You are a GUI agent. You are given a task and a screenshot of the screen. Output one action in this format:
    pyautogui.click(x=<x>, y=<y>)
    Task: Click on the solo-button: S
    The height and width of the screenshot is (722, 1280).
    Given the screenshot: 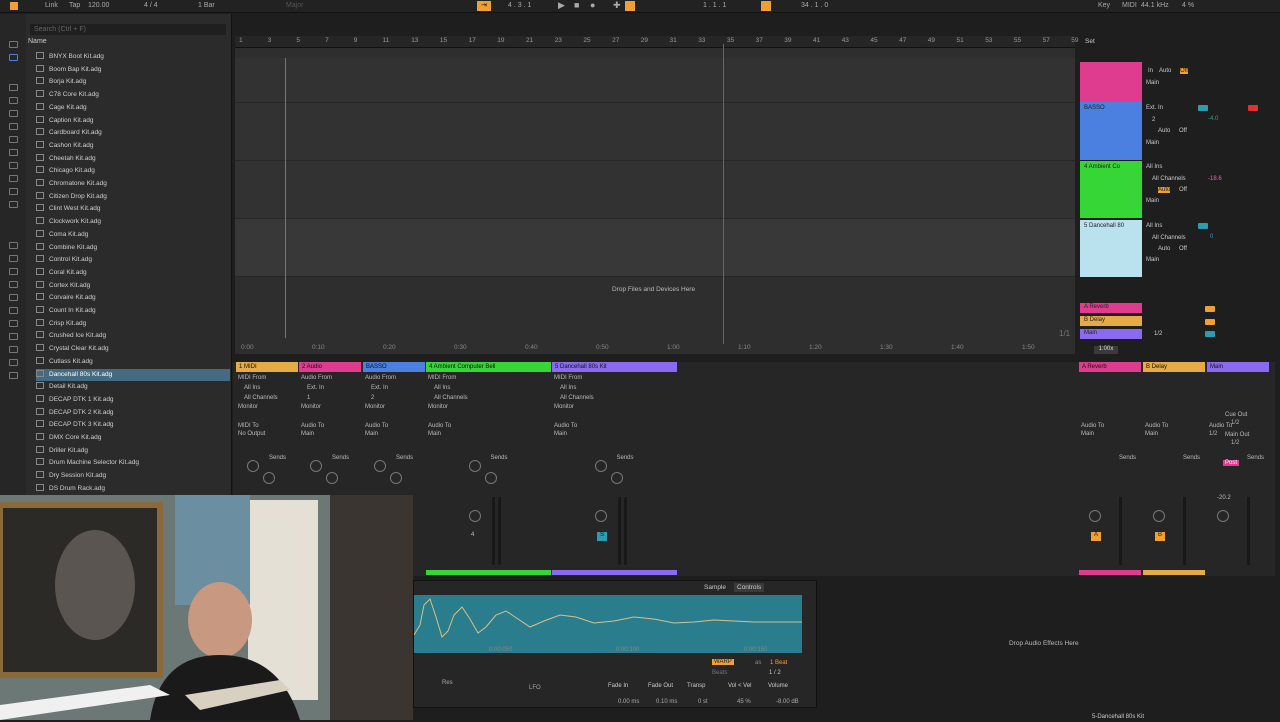 What is the action you would take?
    pyautogui.click(x=602, y=536)
    